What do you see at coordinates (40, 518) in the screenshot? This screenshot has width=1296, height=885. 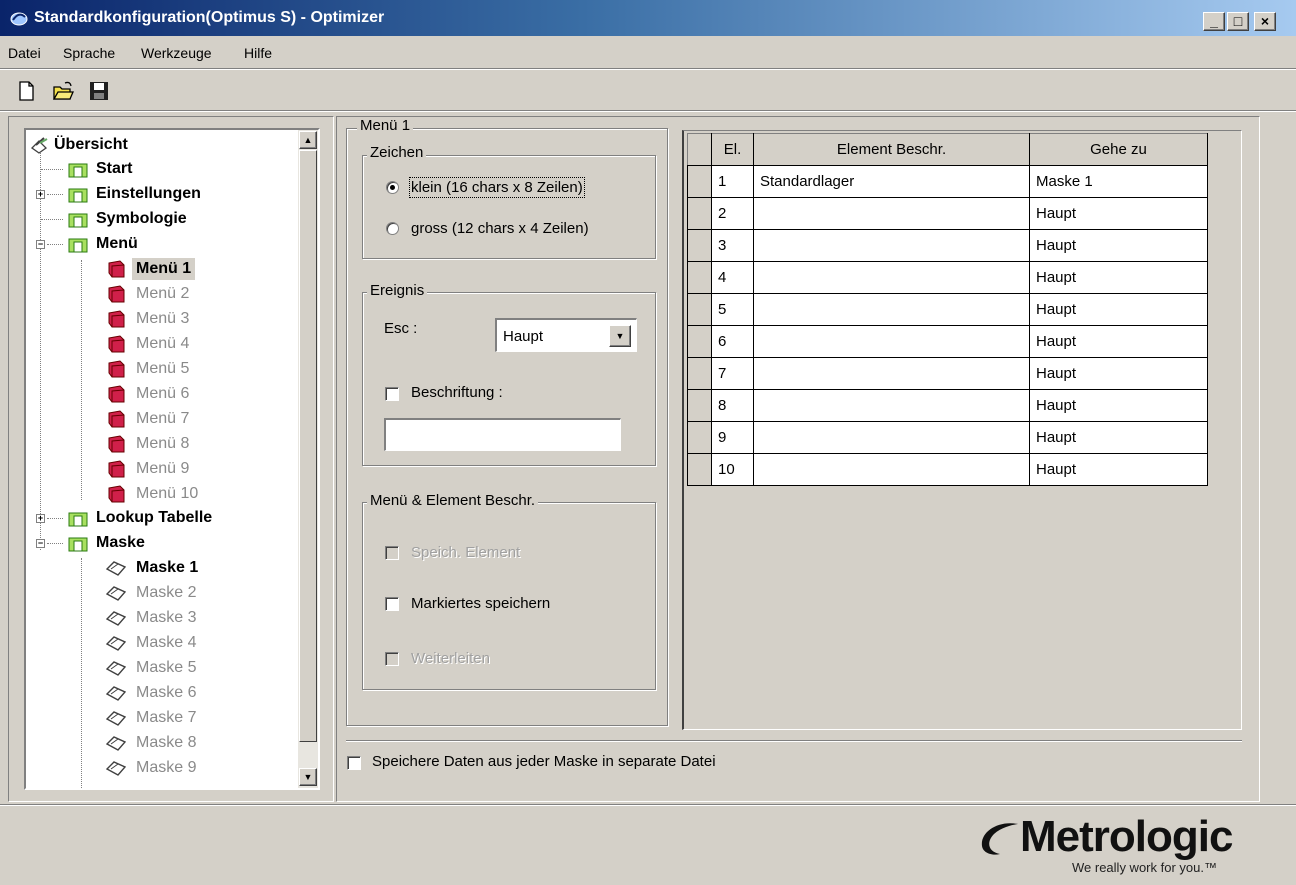 I see `expand-lookup-icon: +` at bounding box center [40, 518].